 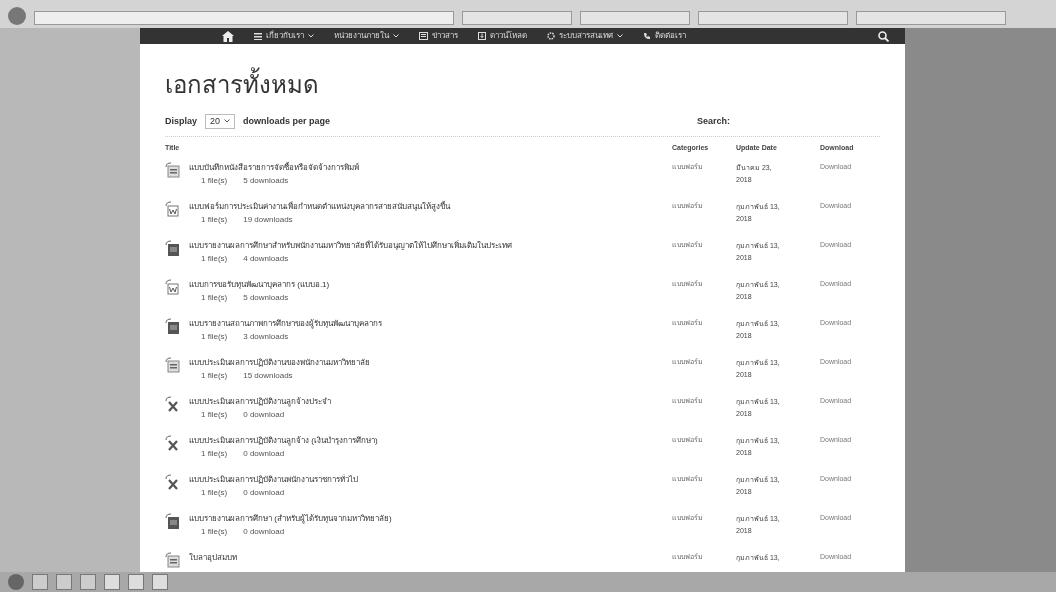 I want to click on chevron-down-icon, so click(x=227, y=121).